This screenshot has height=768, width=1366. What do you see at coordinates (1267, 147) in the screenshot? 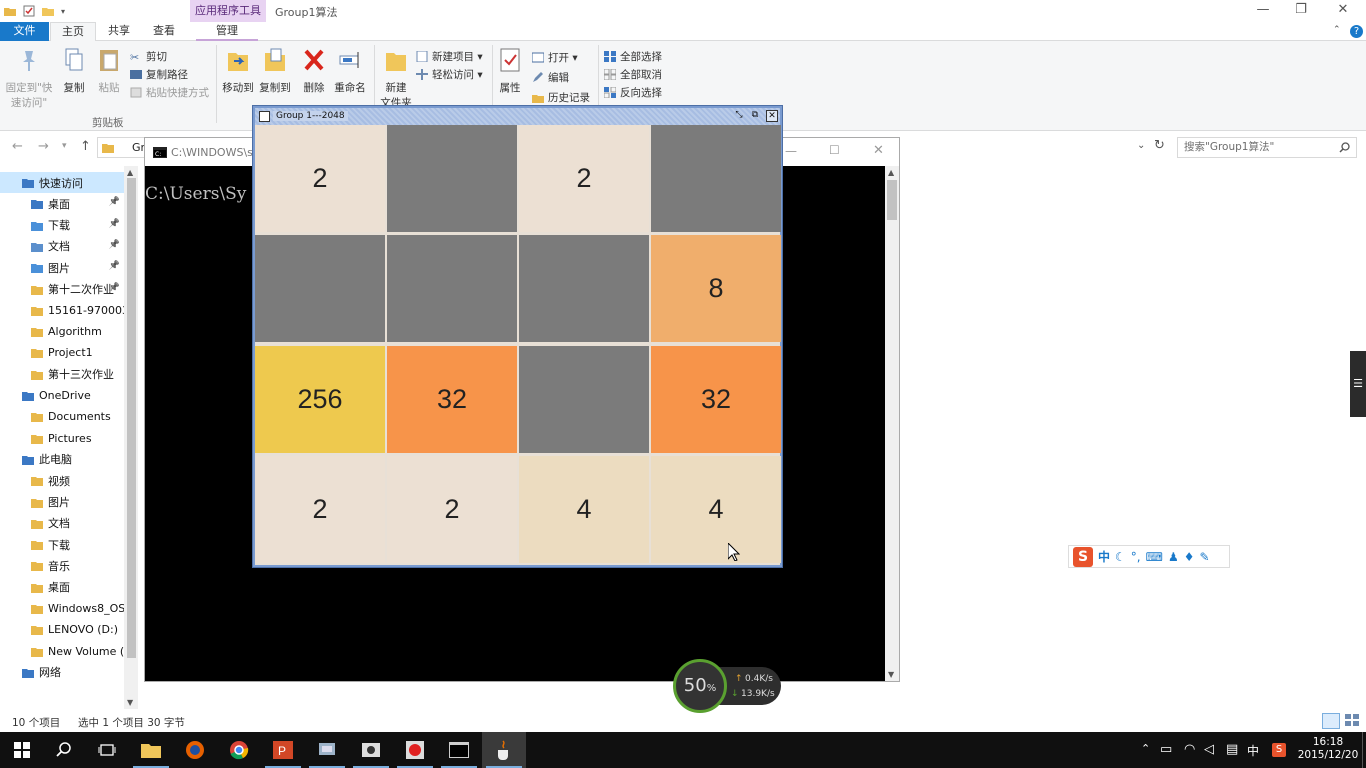
I see `search-input: 搜索"Group1算法"` at bounding box center [1267, 147].